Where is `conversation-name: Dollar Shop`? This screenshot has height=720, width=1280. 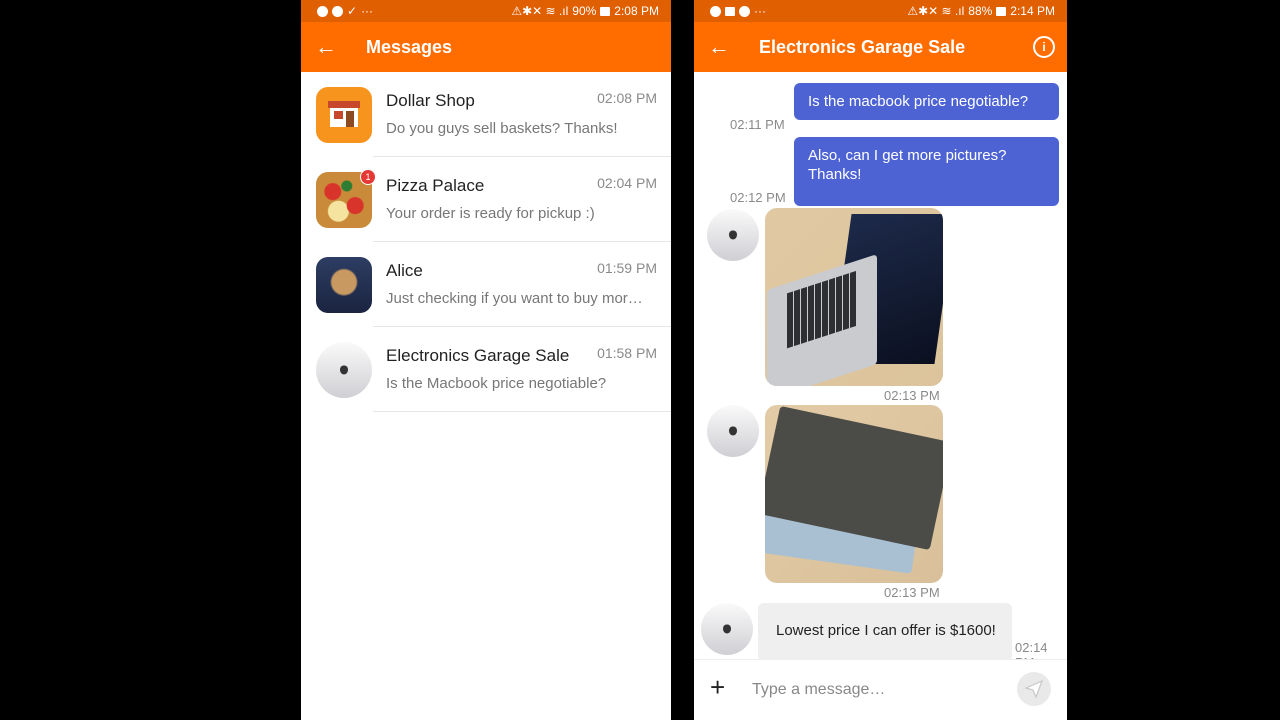 conversation-name: Dollar Shop is located at coordinates (430, 100).